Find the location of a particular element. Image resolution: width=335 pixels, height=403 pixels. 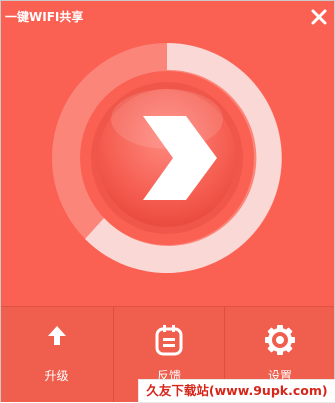

site-watermark: 久友下载站(www.9upk.com) is located at coordinates (236, 391).